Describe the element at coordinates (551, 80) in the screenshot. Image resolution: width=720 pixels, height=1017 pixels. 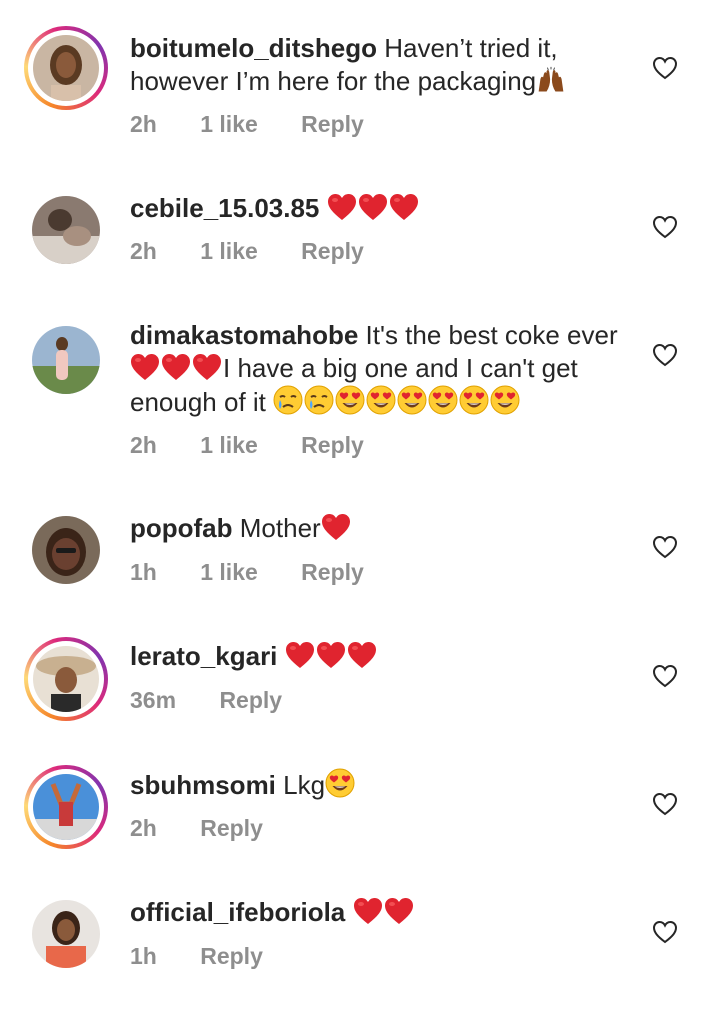
I see `raising-hands-emoji` at that location.